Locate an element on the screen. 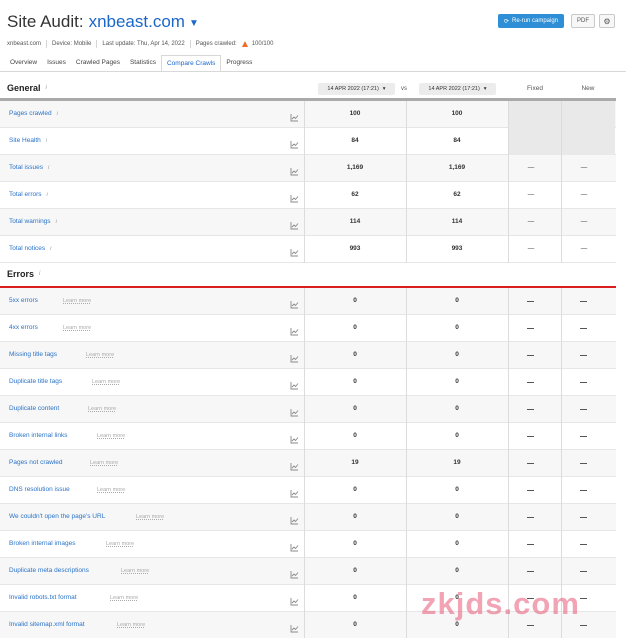 The height and width of the screenshot is (638, 626). pdf-button: PDF is located at coordinates (583, 21).